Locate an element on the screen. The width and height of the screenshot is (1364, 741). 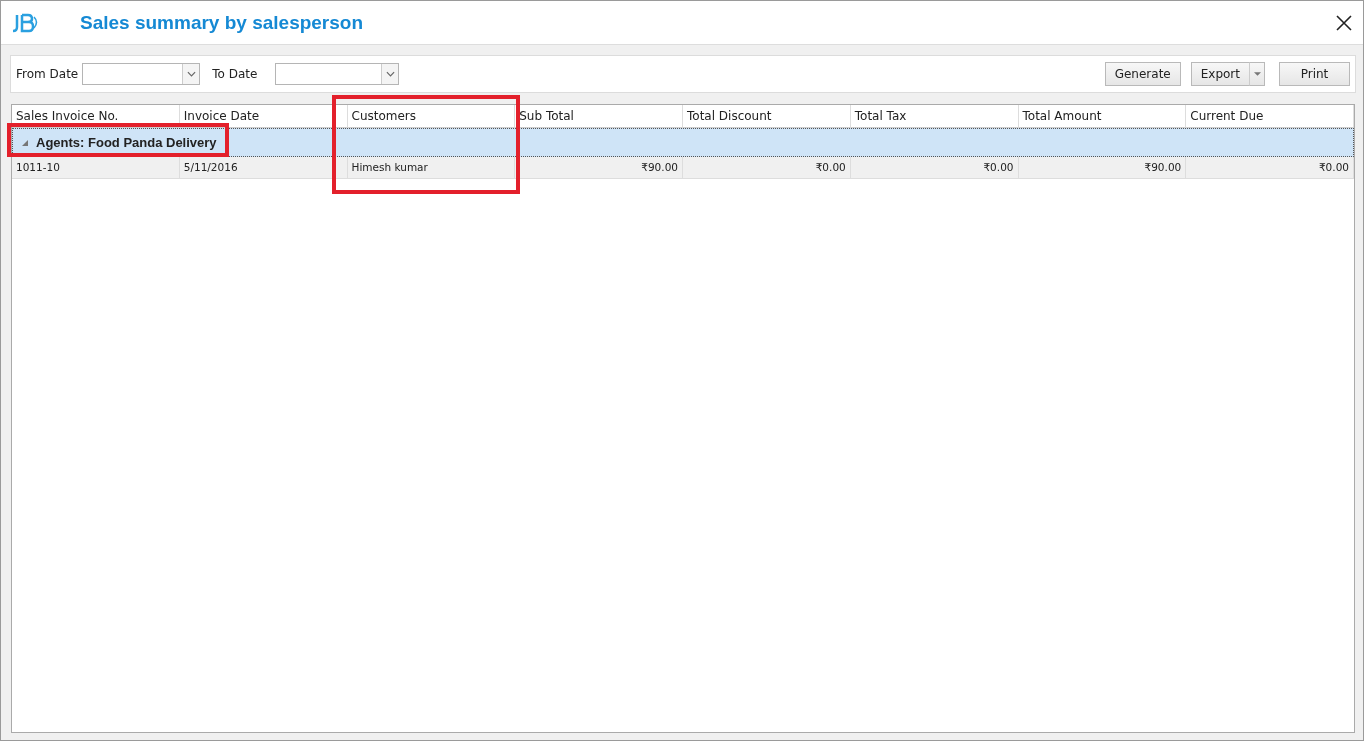
group-row: Agents: Food Panda Delivery is located at coordinates (683, 142).